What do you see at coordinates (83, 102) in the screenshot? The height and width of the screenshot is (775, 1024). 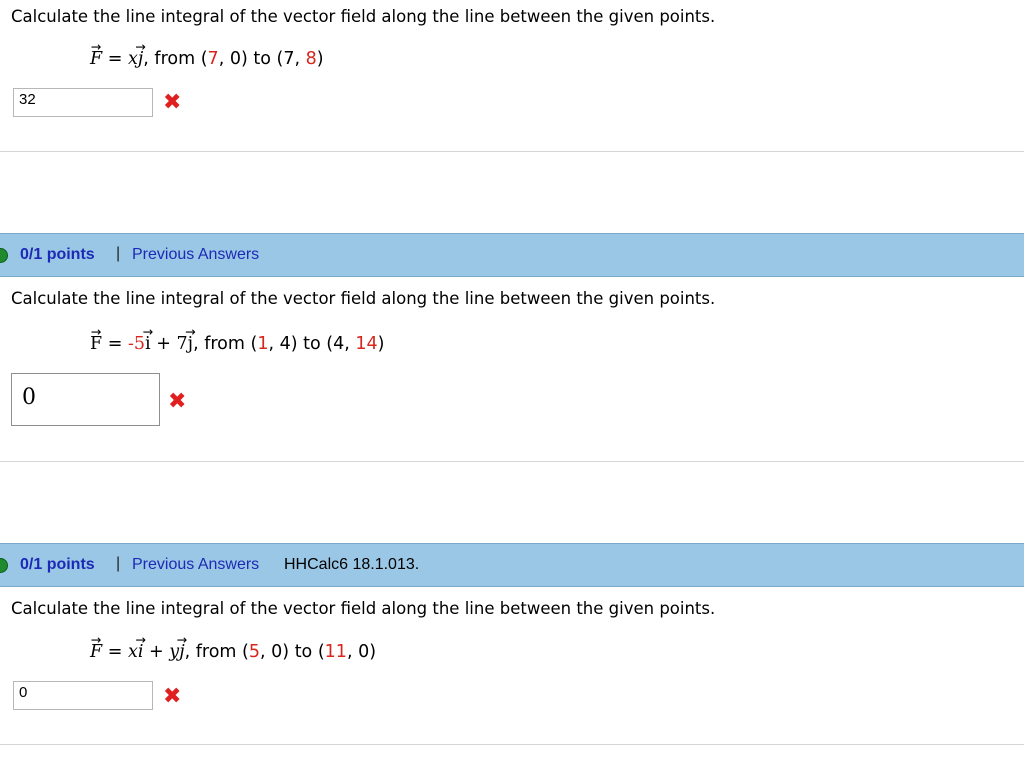 I see `answer-input-1: 32` at bounding box center [83, 102].